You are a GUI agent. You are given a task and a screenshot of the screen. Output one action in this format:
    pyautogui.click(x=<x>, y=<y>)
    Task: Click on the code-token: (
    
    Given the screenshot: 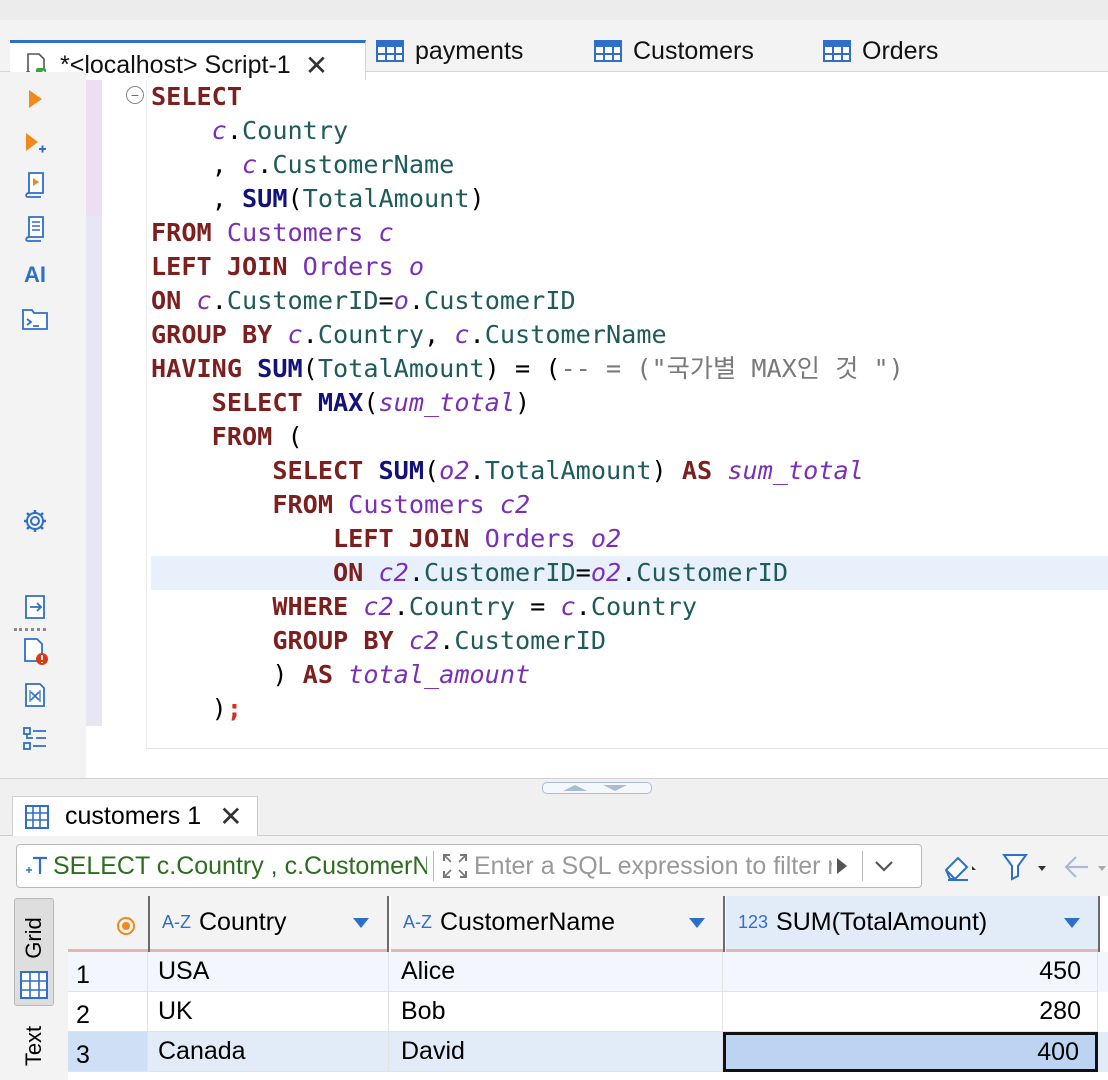 What is the action you would take?
    pyautogui.click(x=295, y=198)
    